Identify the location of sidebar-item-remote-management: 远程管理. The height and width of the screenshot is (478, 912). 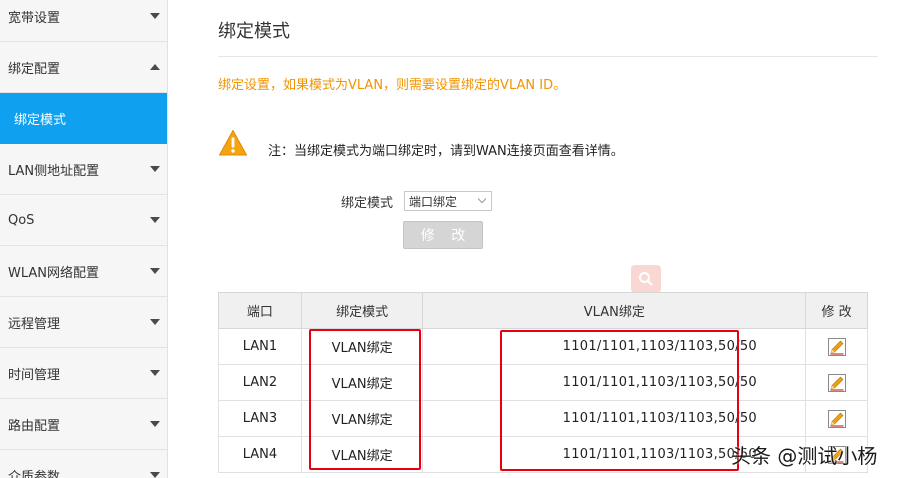
(83, 322).